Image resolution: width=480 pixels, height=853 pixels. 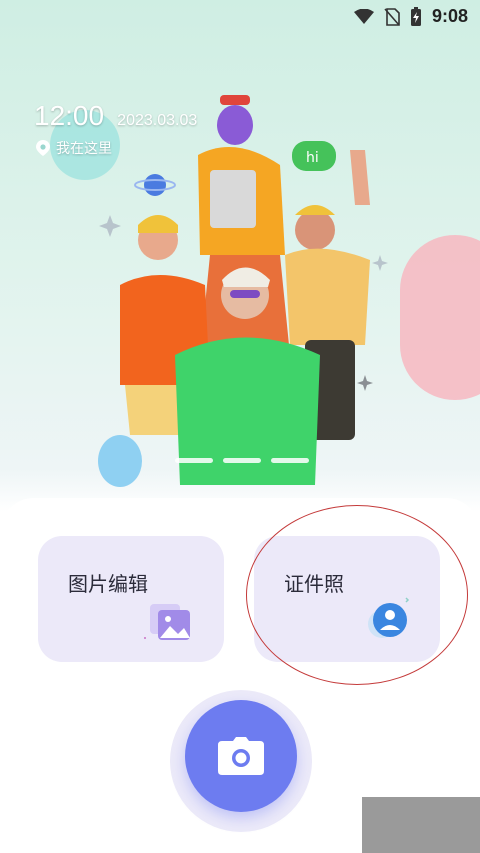 I want to click on image-edit-button: 图片编辑, so click(x=131, y=599).